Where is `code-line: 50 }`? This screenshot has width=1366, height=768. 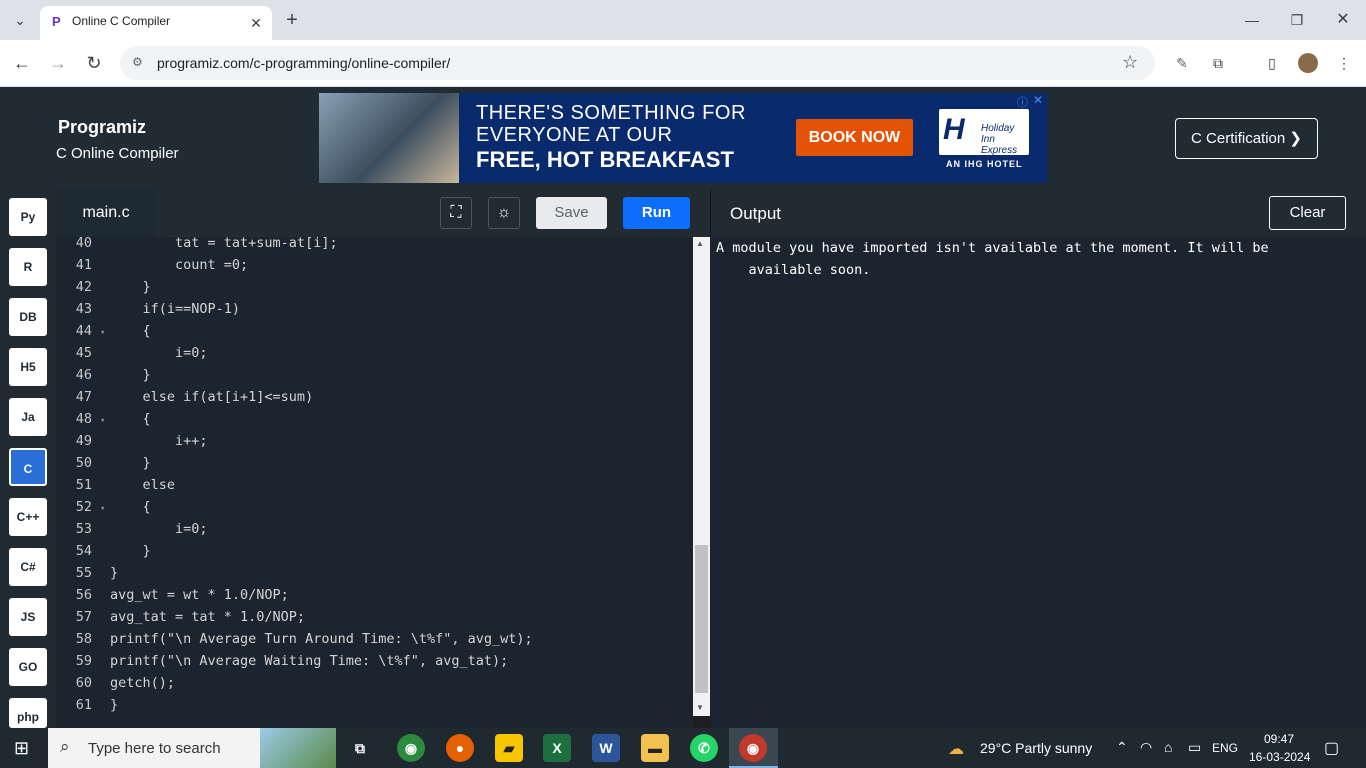
code-line: 50 } is located at coordinates (374, 463).